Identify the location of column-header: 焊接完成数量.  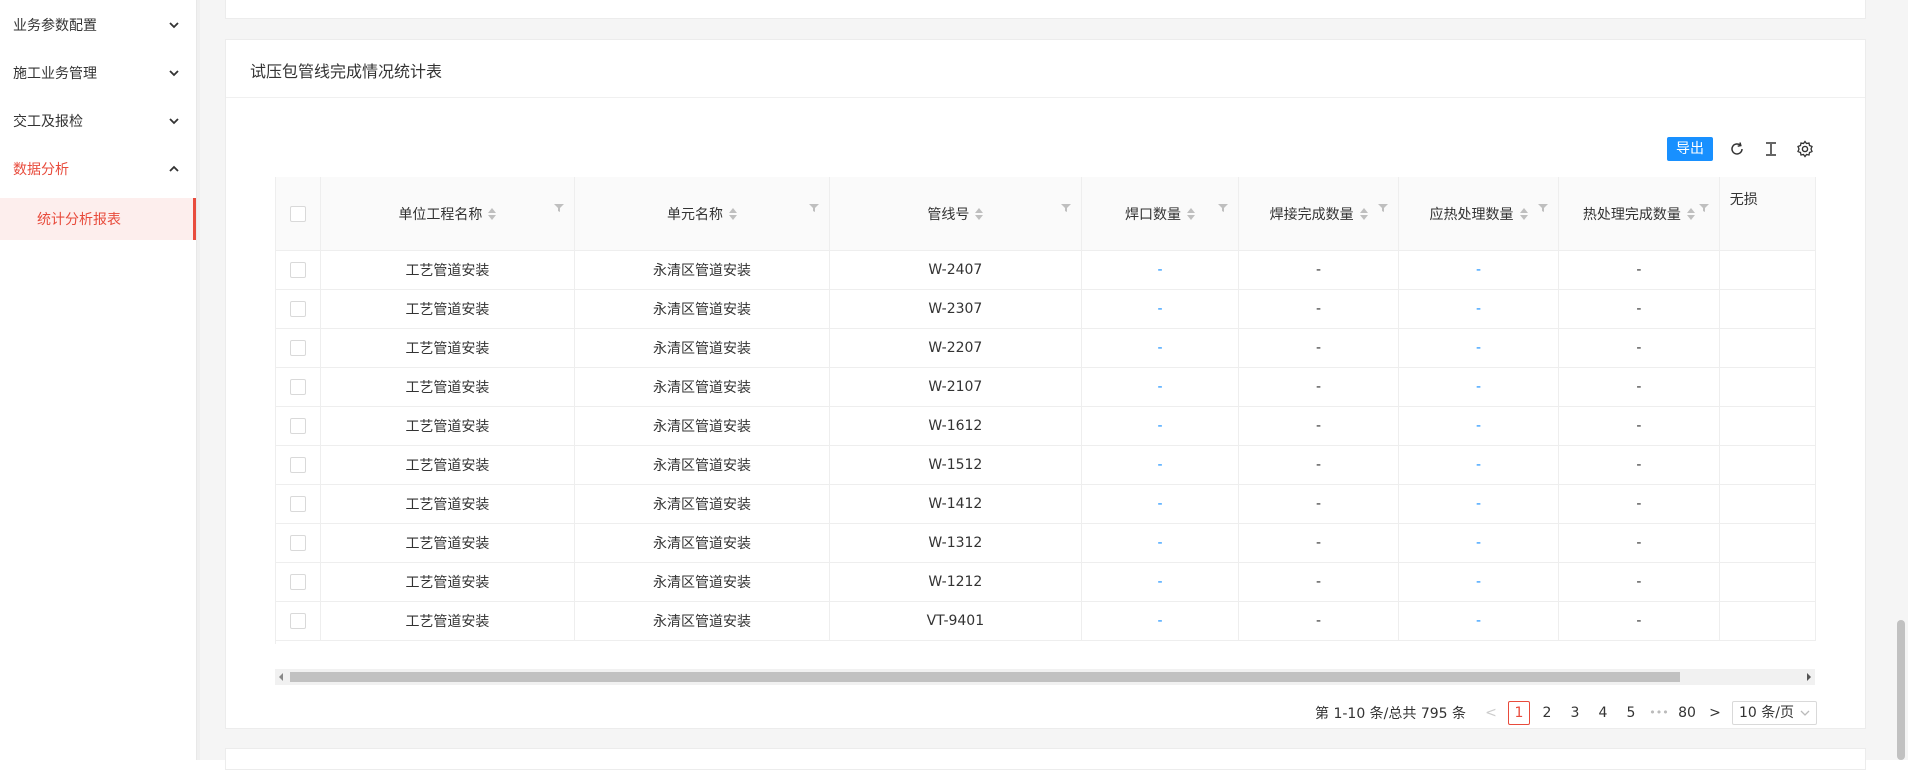
(1319, 214).